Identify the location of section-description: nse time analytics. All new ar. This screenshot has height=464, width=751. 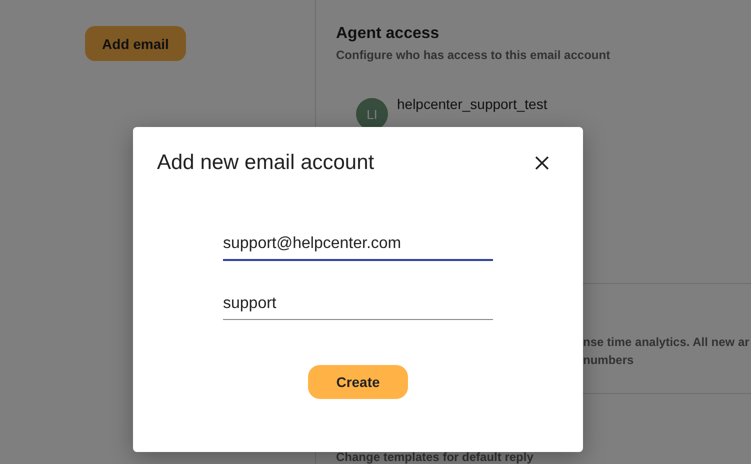
(666, 343).